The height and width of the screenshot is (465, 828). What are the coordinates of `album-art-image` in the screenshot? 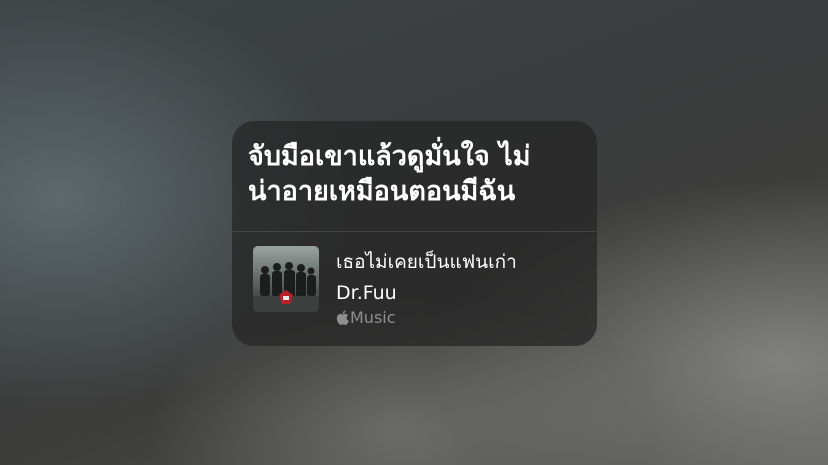 It's located at (286, 279).